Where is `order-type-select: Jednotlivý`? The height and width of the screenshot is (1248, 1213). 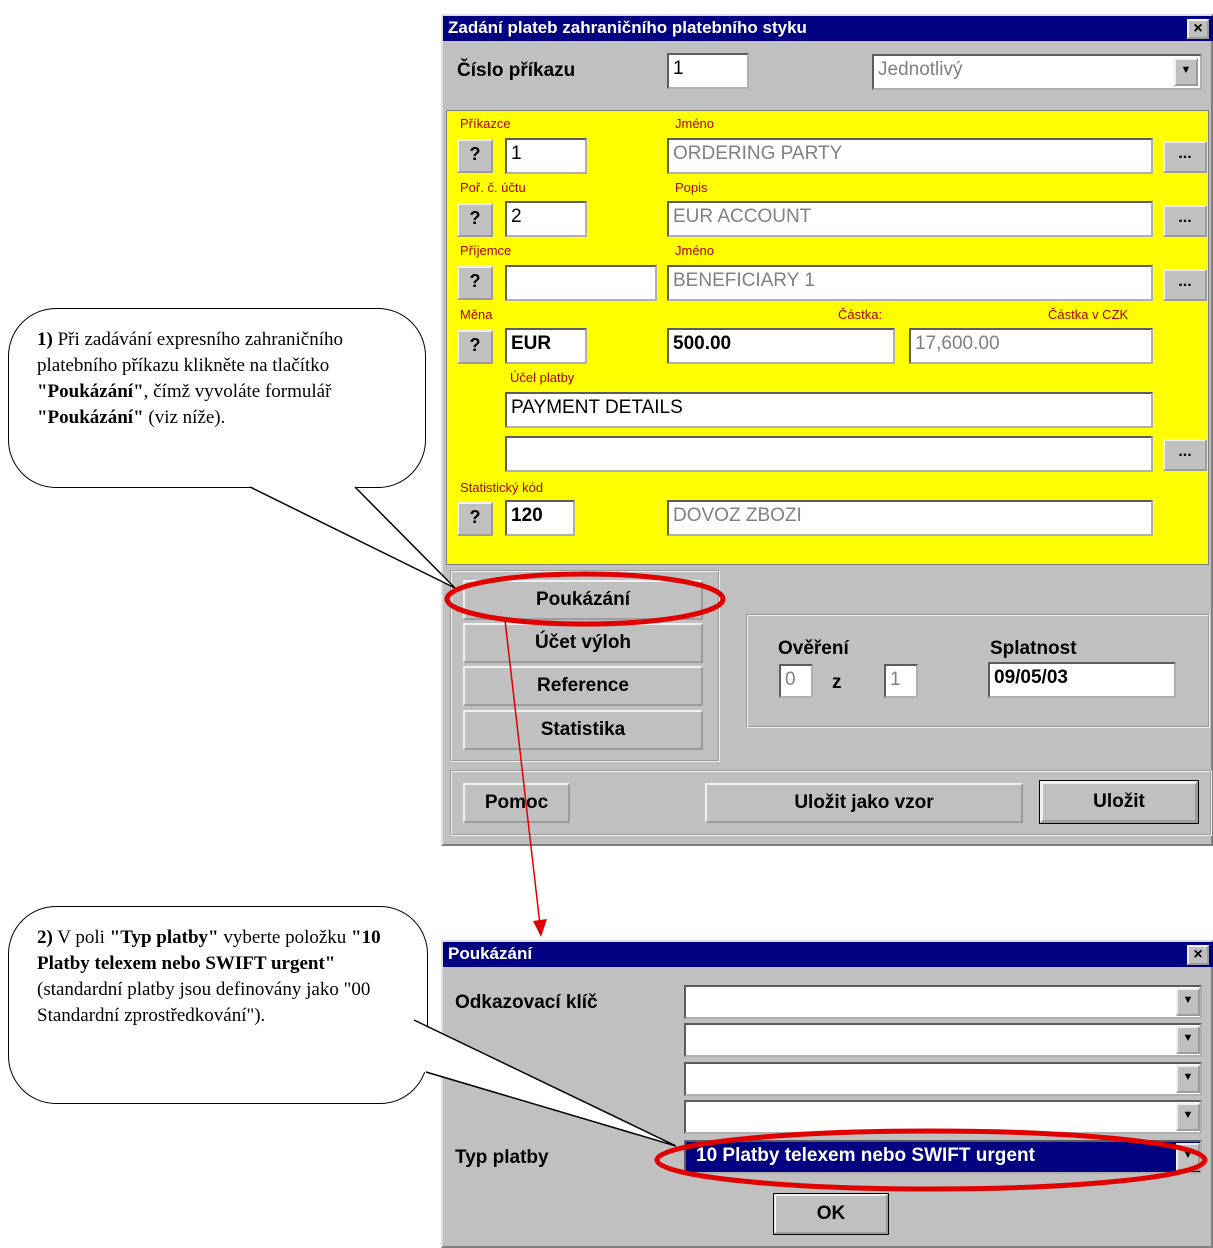
order-type-select: Jednotlivý is located at coordinates (1037, 72).